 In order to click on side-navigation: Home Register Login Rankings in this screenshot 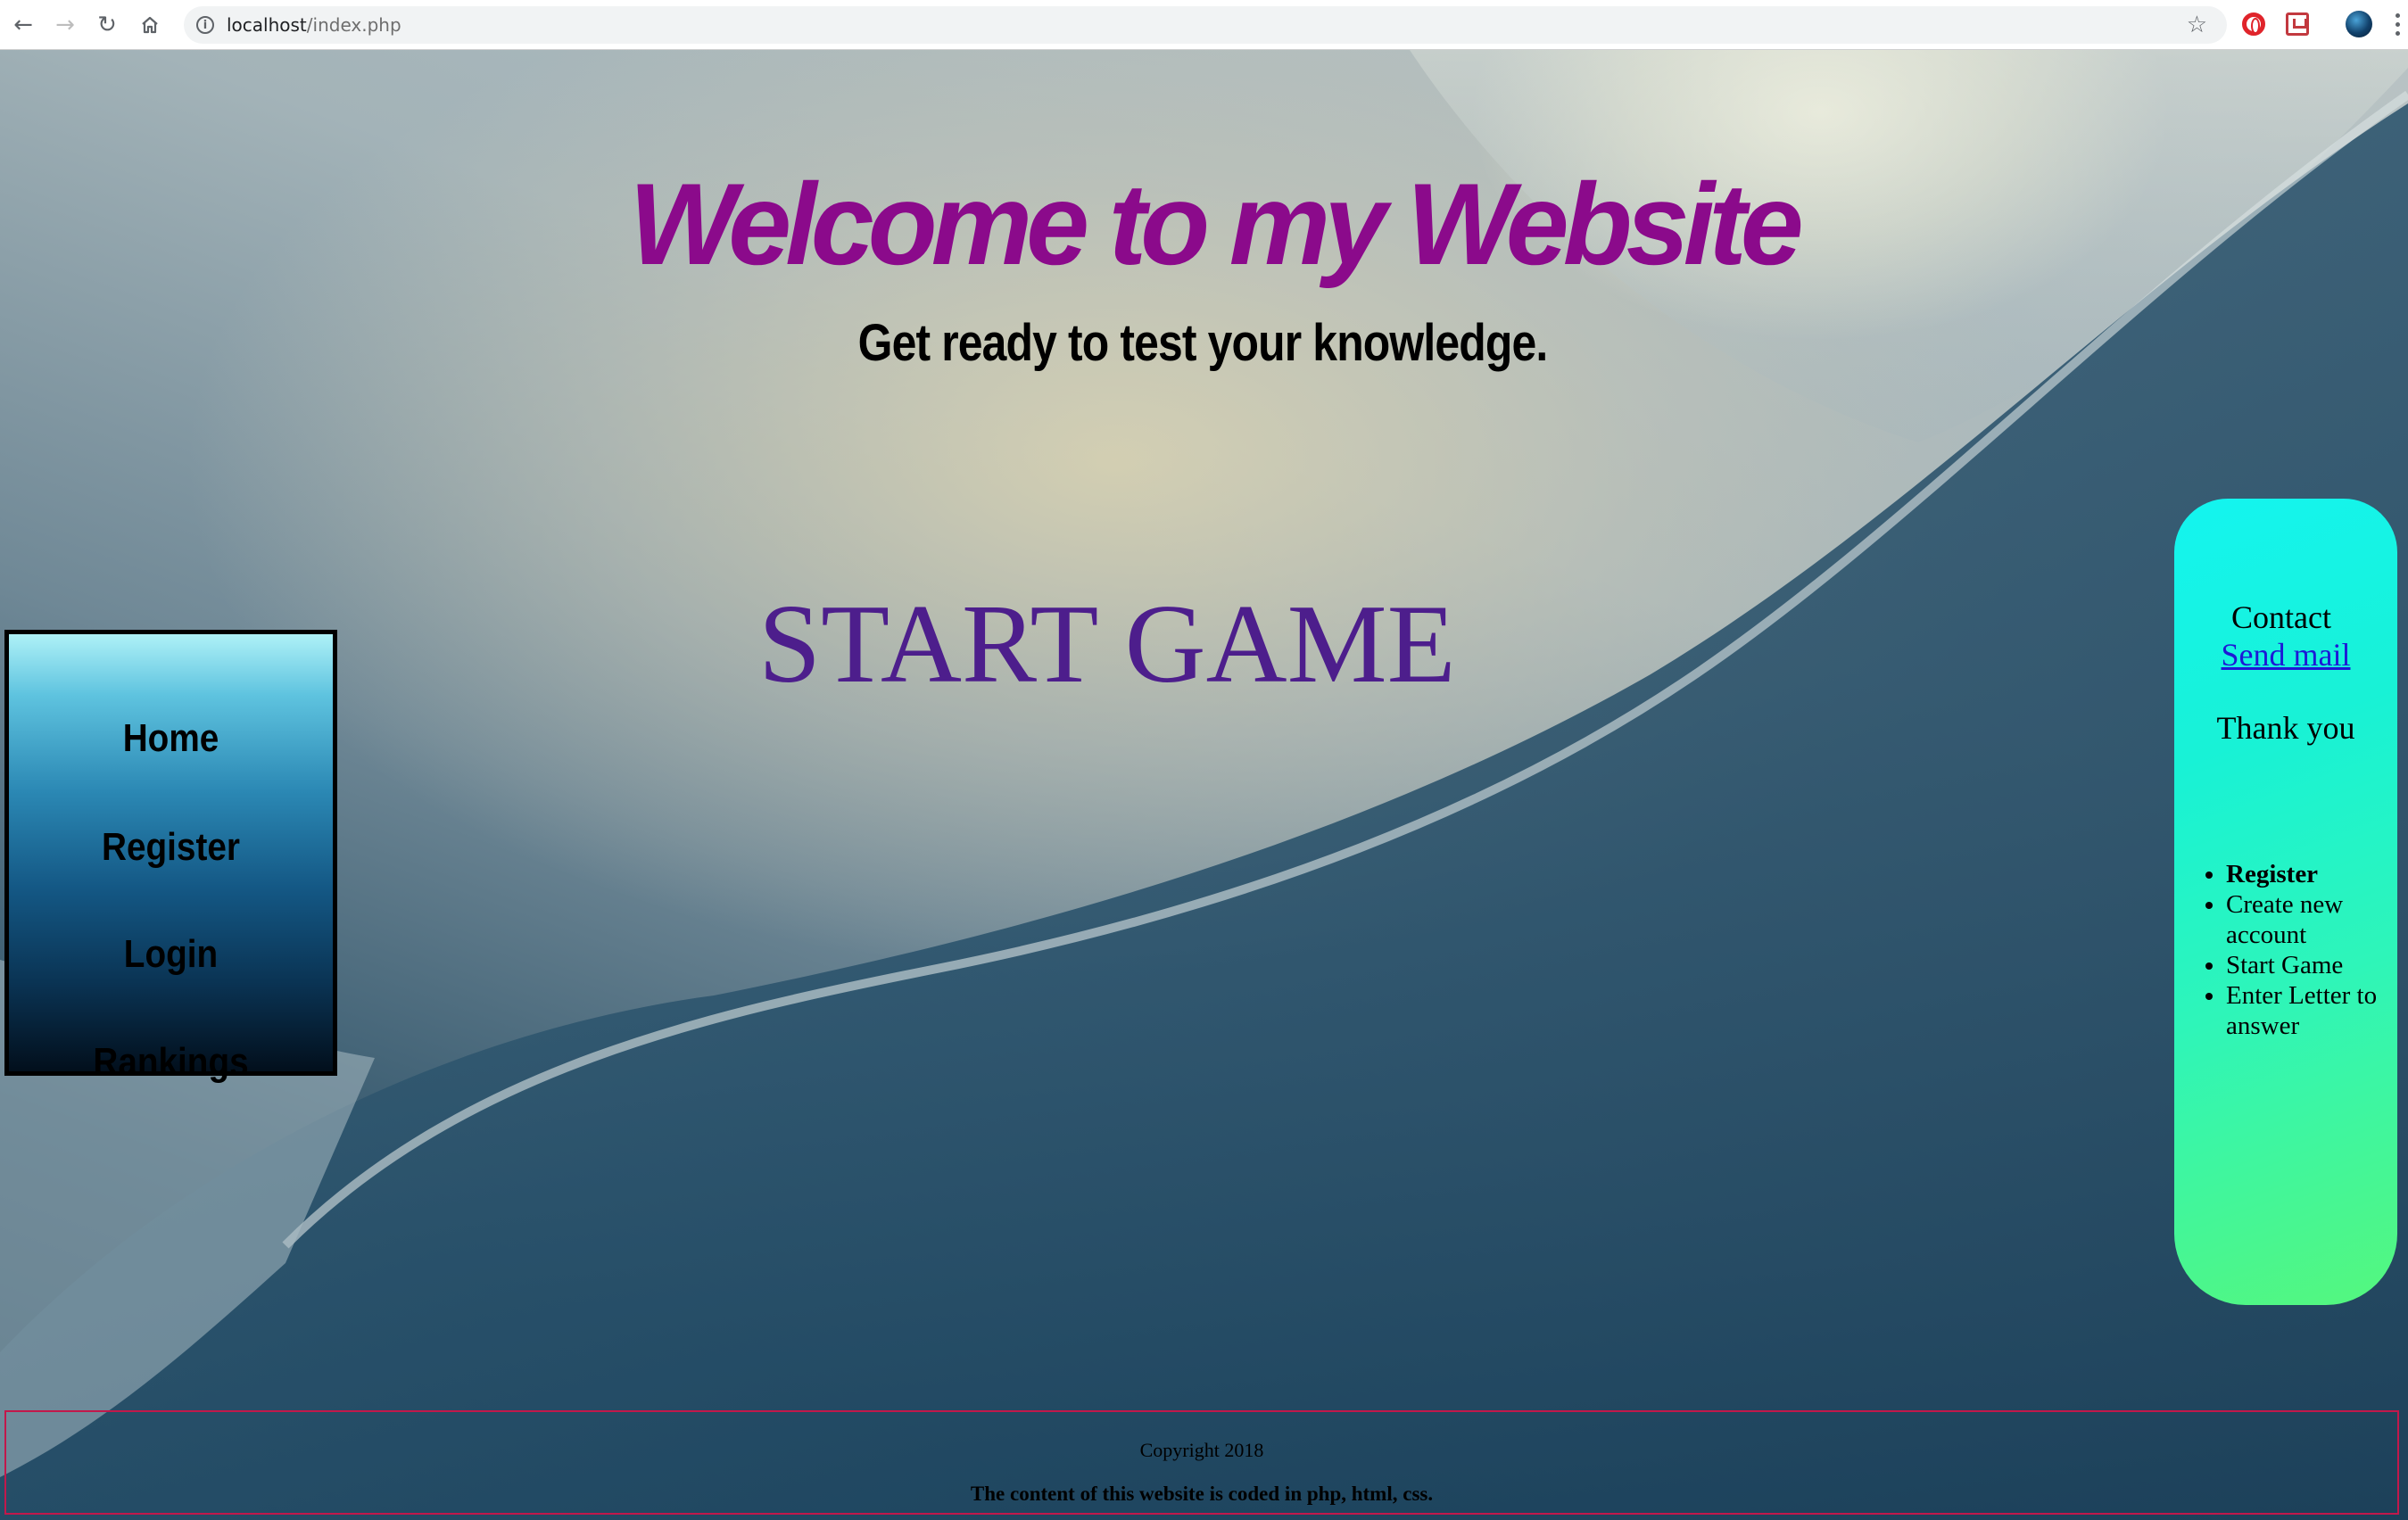, I will do `click(170, 857)`.